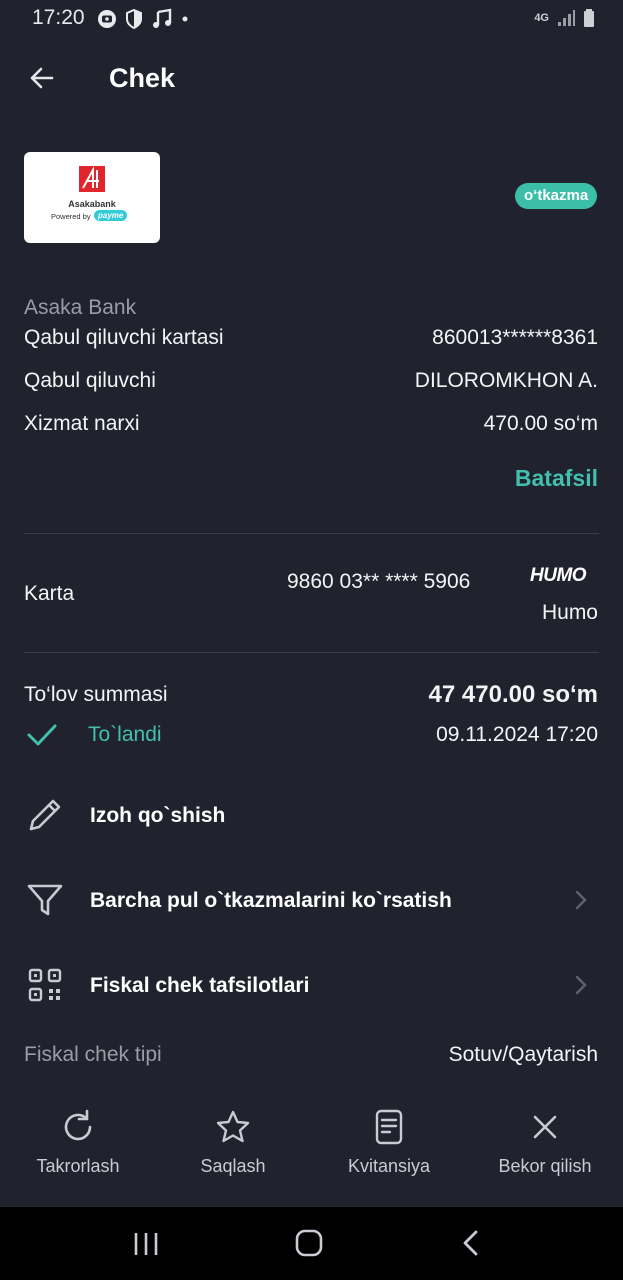 The image size is (623, 1280). Describe the element at coordinates (556, 196) in the screenshot. I see `transfer-type-badge: o‘tkazma` at that location.